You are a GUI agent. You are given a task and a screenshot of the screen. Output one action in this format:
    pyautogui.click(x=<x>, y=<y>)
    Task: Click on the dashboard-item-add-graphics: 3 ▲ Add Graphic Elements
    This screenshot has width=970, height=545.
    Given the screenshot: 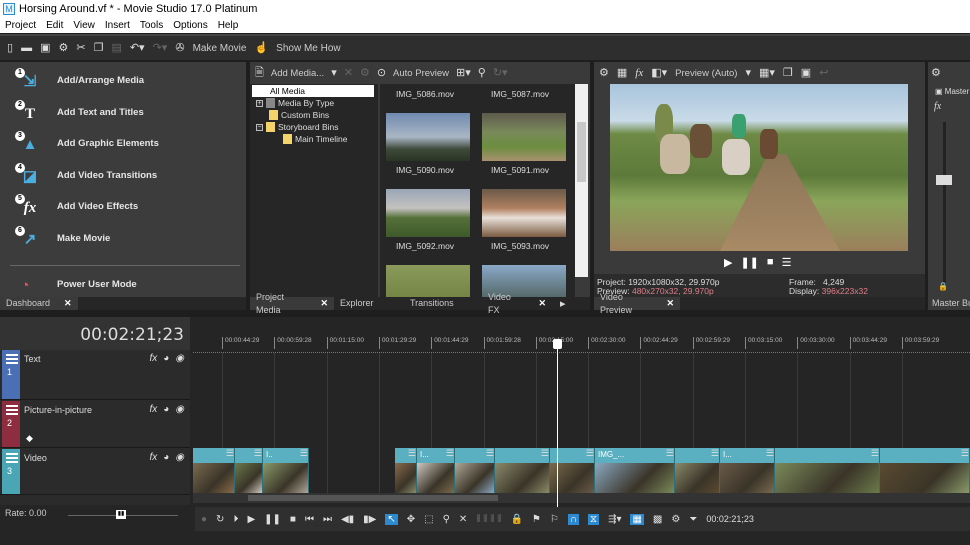 What is the action you would take?
    pyautogui.click(x=87, y=143)
    